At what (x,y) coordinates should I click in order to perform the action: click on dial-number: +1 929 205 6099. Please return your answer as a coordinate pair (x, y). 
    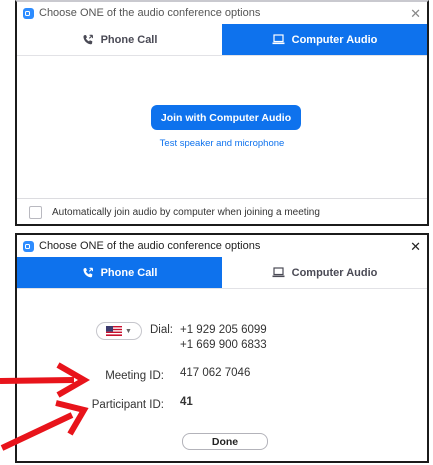
    Looking at the image, I should click on (223, 330).